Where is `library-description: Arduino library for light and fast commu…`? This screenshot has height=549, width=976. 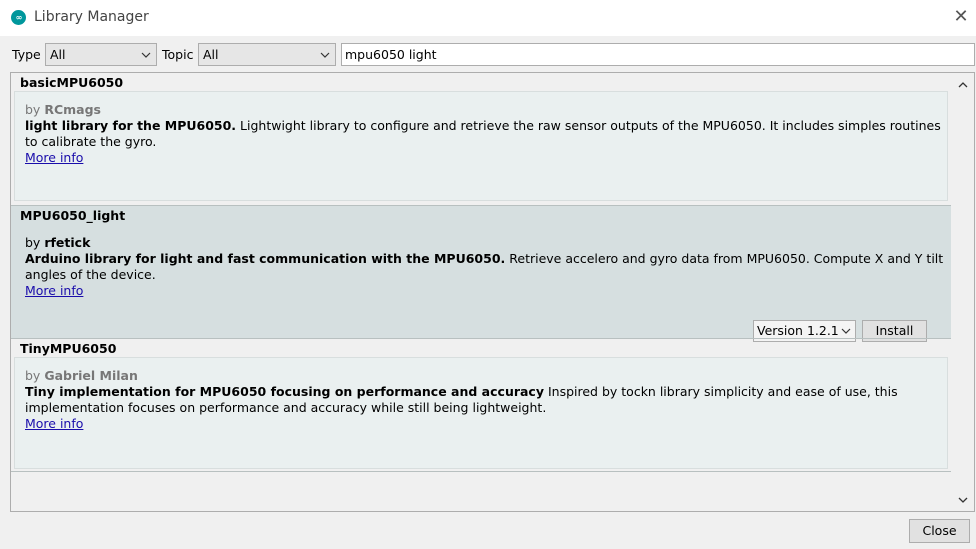
library-description: Arduino library for light and fast commu… is located at coordinates (485, 267).